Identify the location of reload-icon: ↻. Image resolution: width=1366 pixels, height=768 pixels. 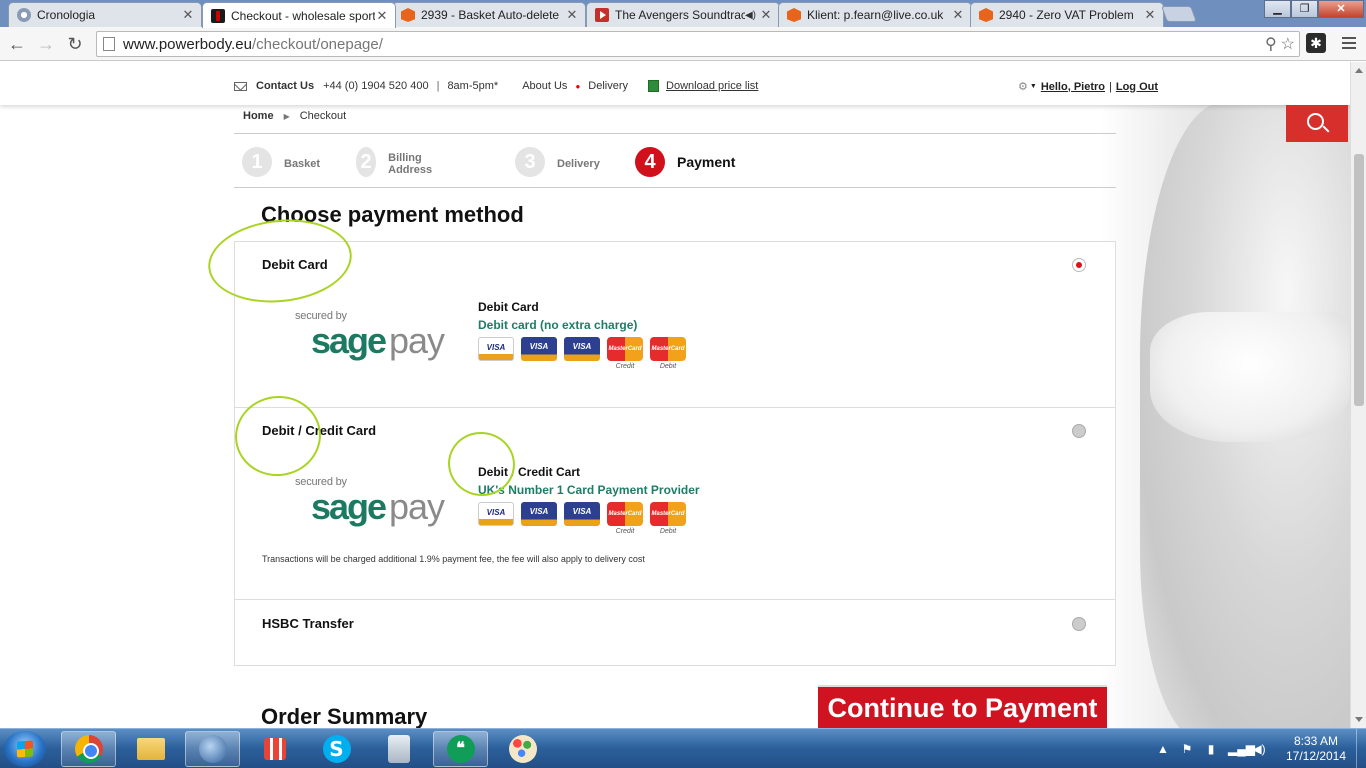
(75, 44).